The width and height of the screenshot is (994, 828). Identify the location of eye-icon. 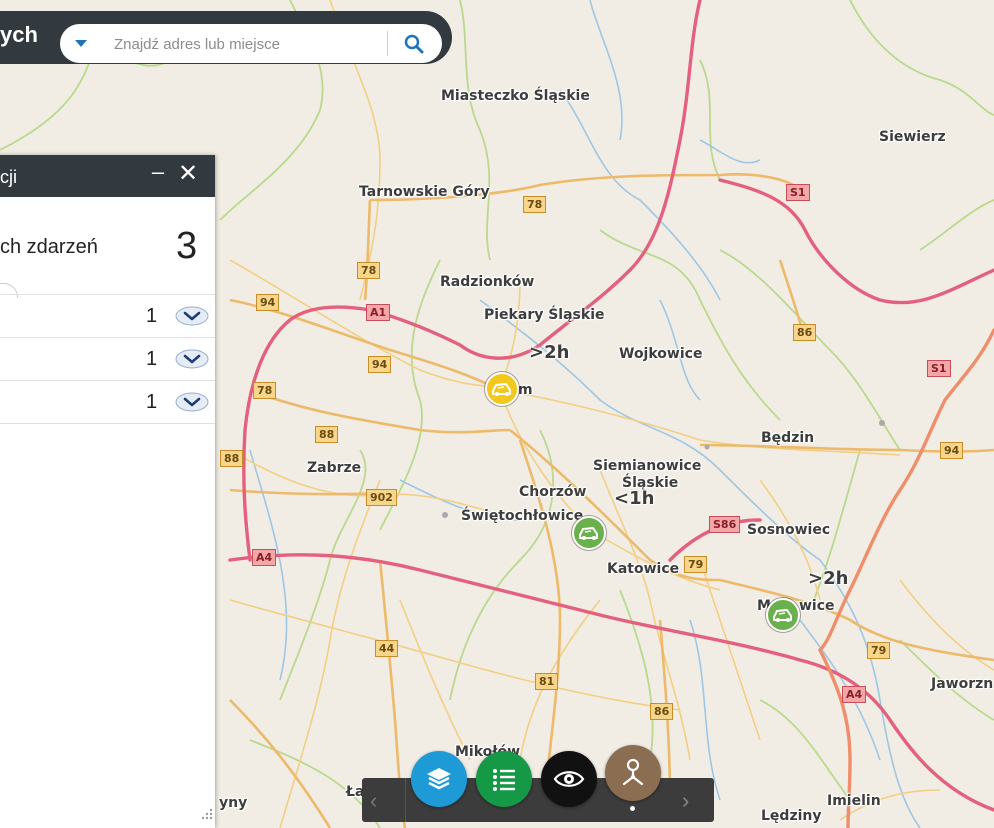
(569, 779).